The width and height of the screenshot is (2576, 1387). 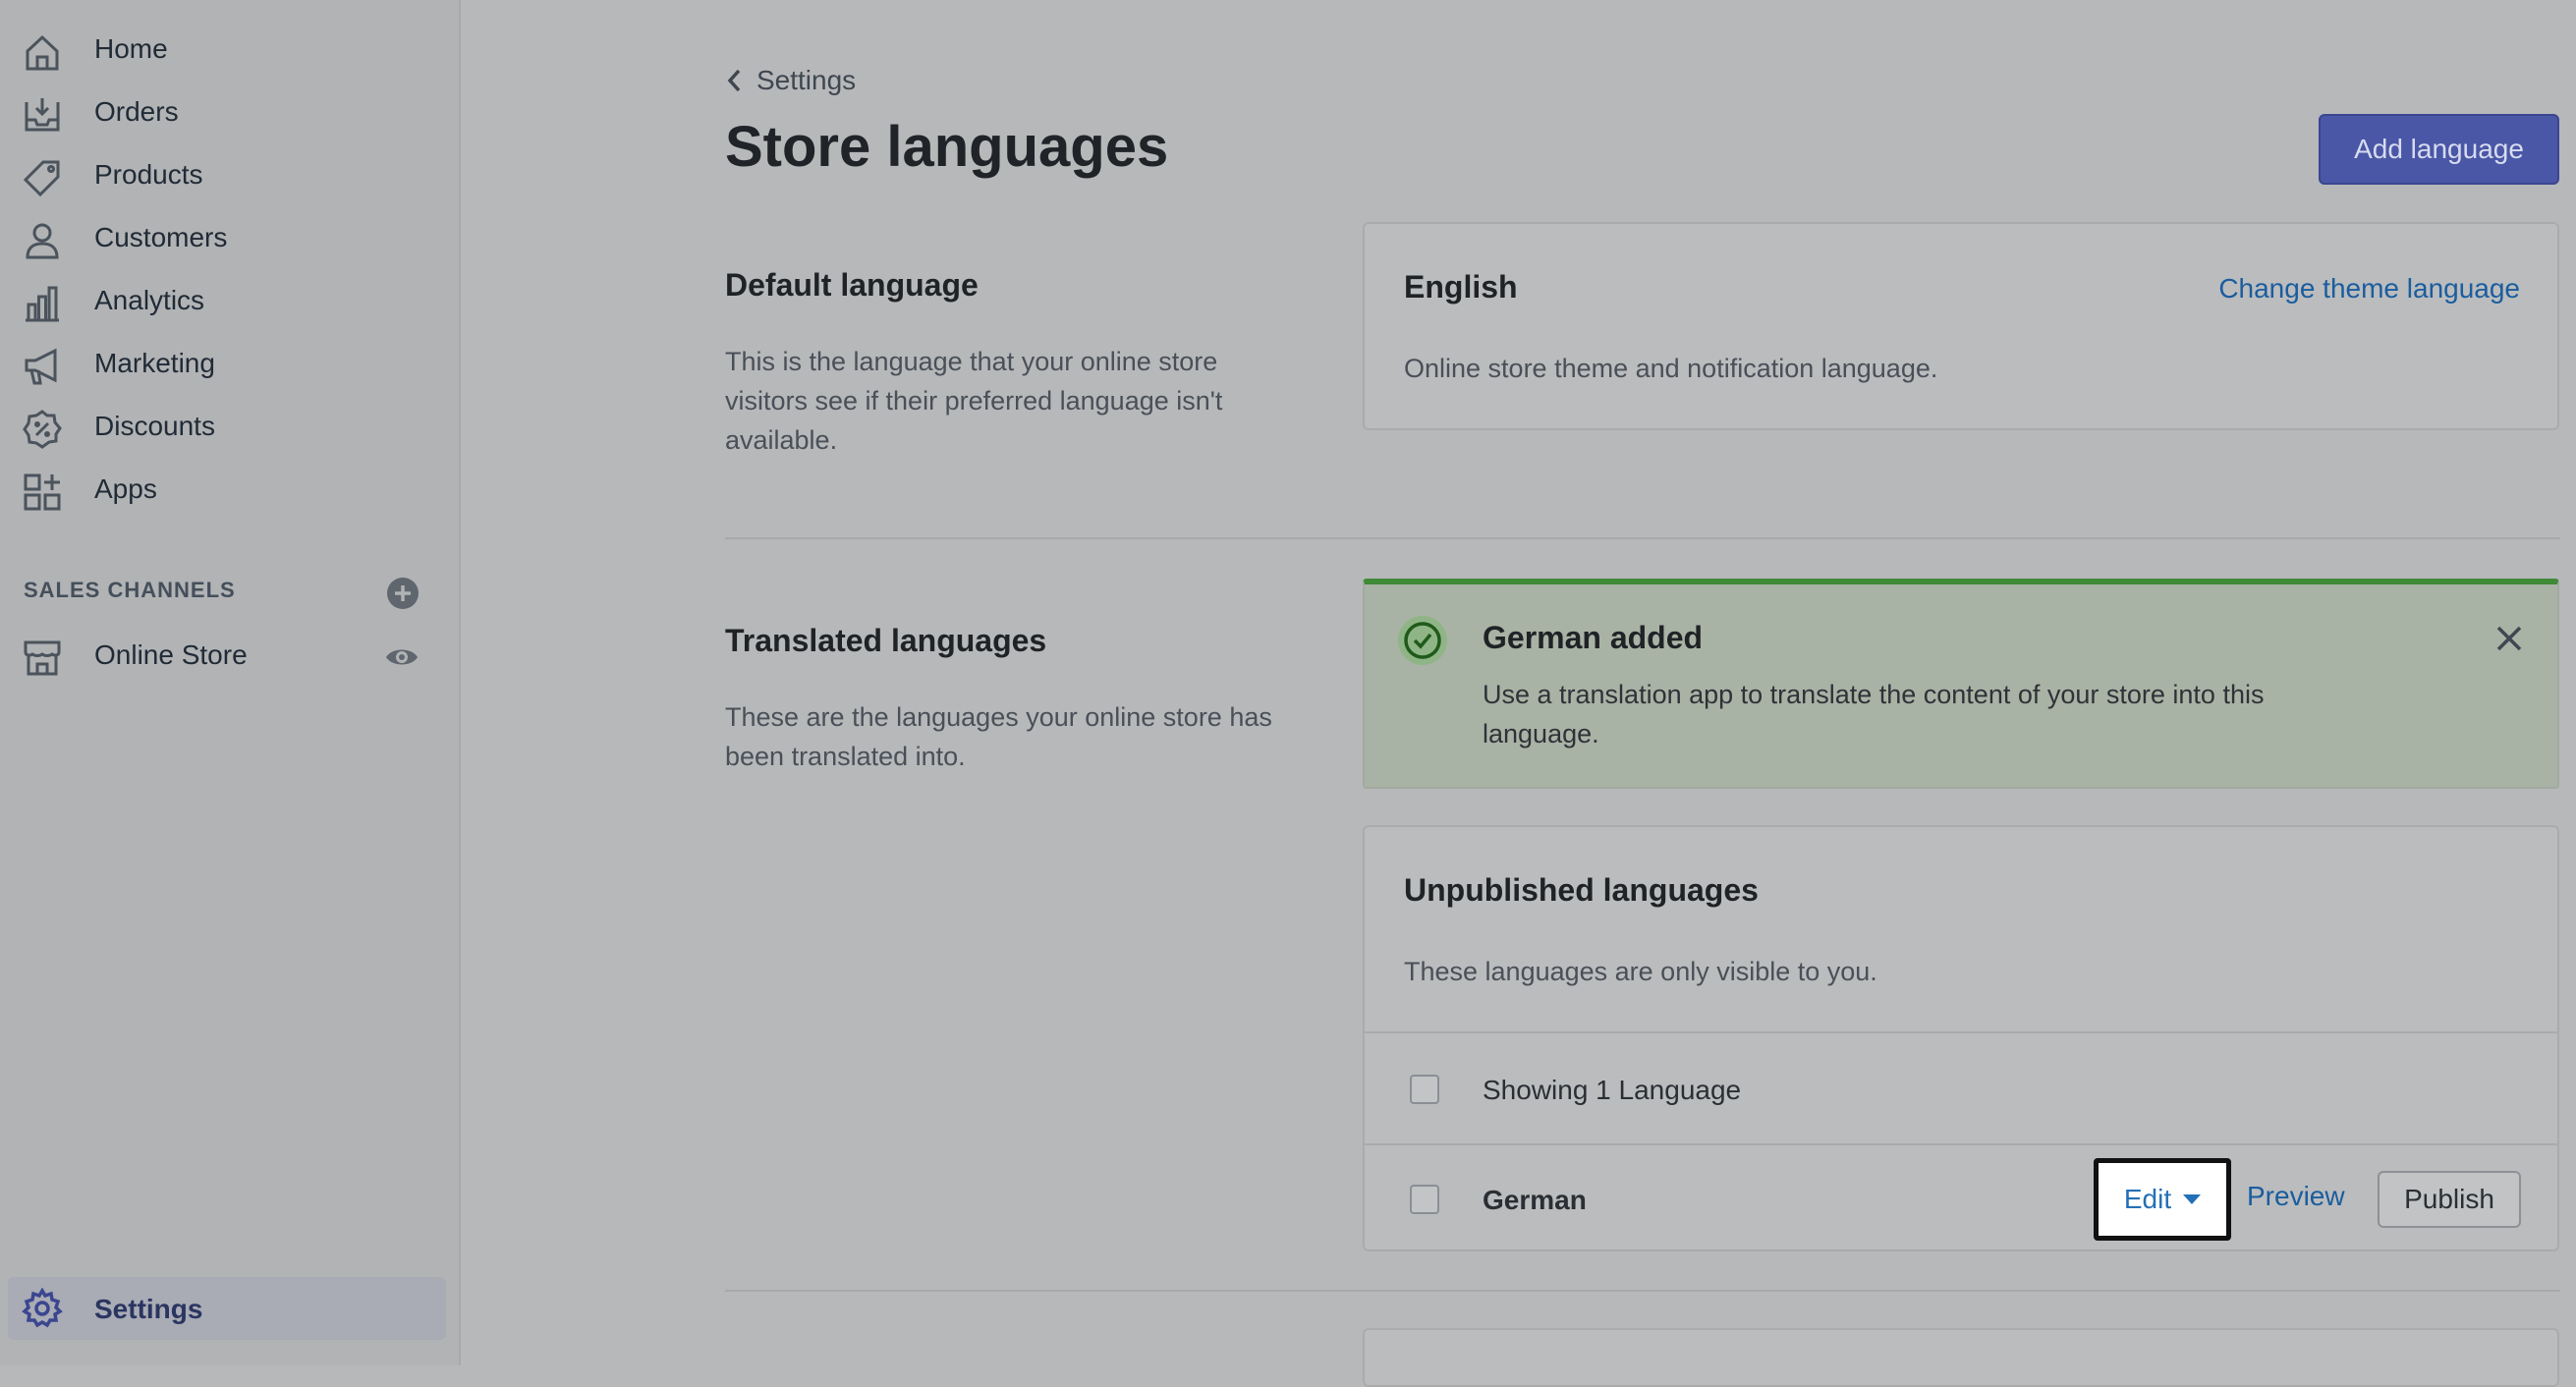 What do you see at coordinates (947, 147) in the screenshot?
I see `page-title: Store languages` at bounding box center [947, 147].